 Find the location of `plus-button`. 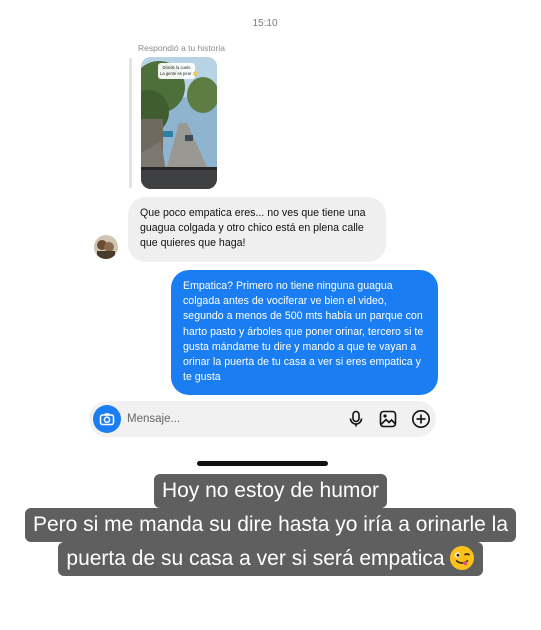

plus-button is located at coordinates (421, 419).